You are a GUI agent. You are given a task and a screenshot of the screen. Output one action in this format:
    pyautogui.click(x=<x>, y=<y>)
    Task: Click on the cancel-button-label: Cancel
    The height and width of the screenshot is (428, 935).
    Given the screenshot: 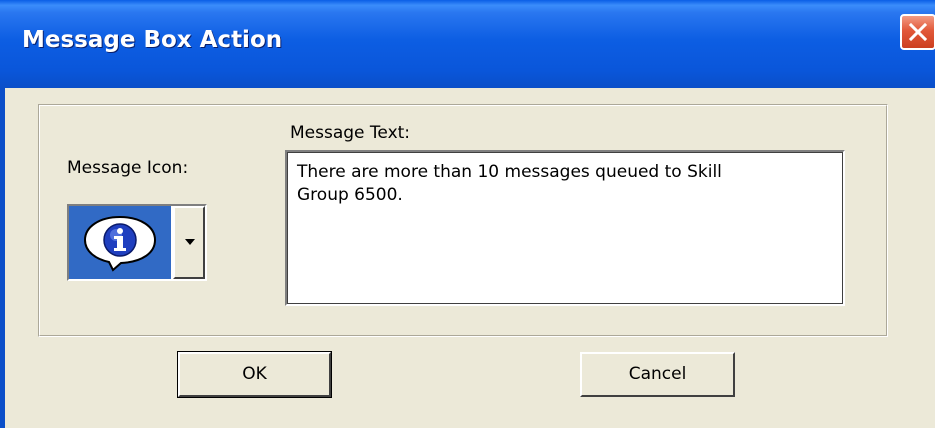 What is the action you would take?
    pyautogui.click(x=657, y=374)
    